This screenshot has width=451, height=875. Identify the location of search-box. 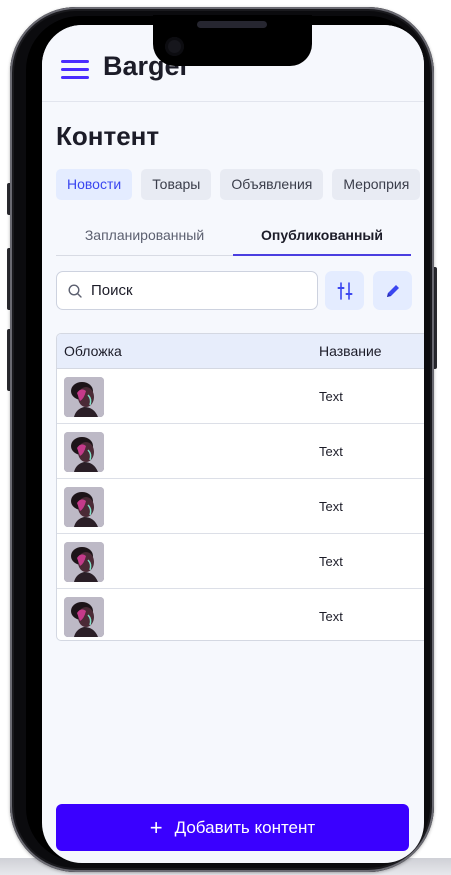
(187, 290).